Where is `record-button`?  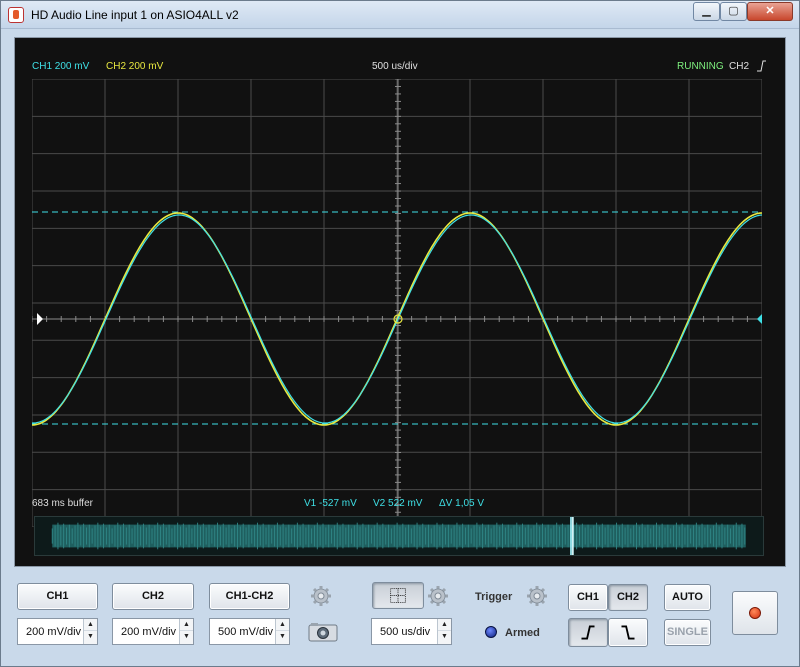
record-button is located at coordinates (755, 613).